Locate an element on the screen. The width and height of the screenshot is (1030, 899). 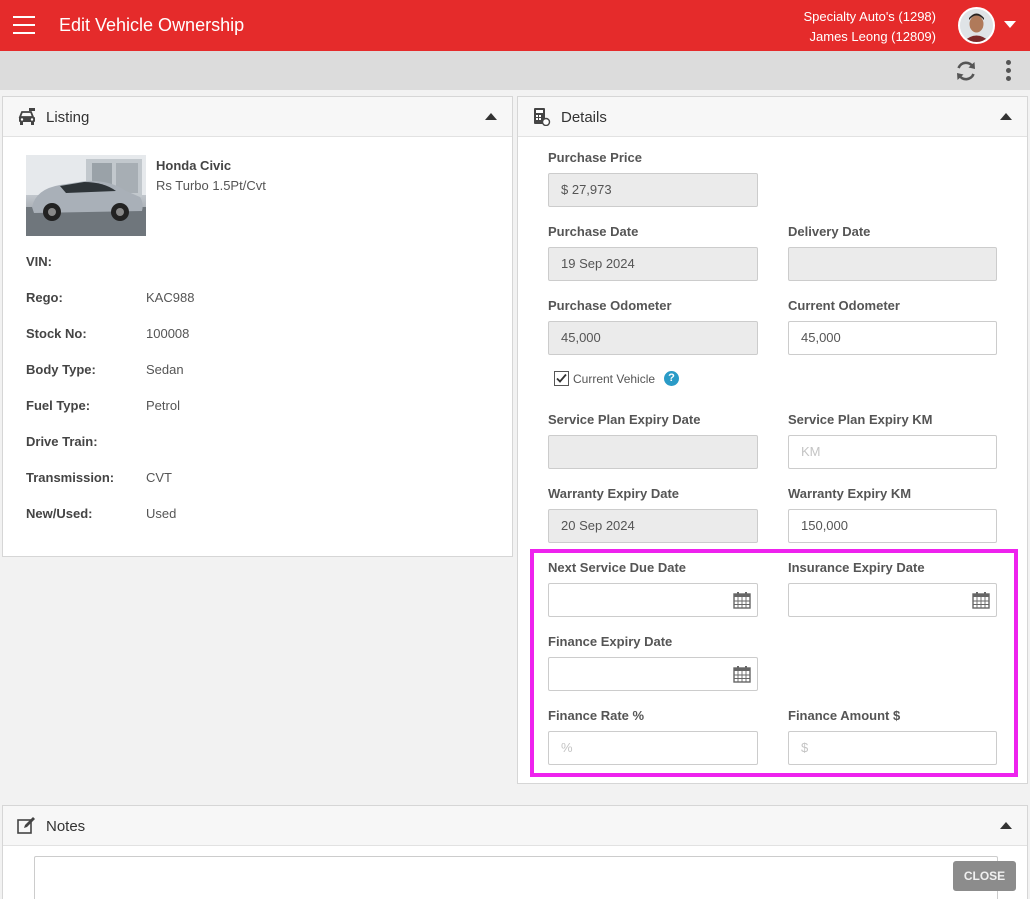
toolbar is located at coordinates (515, 70).